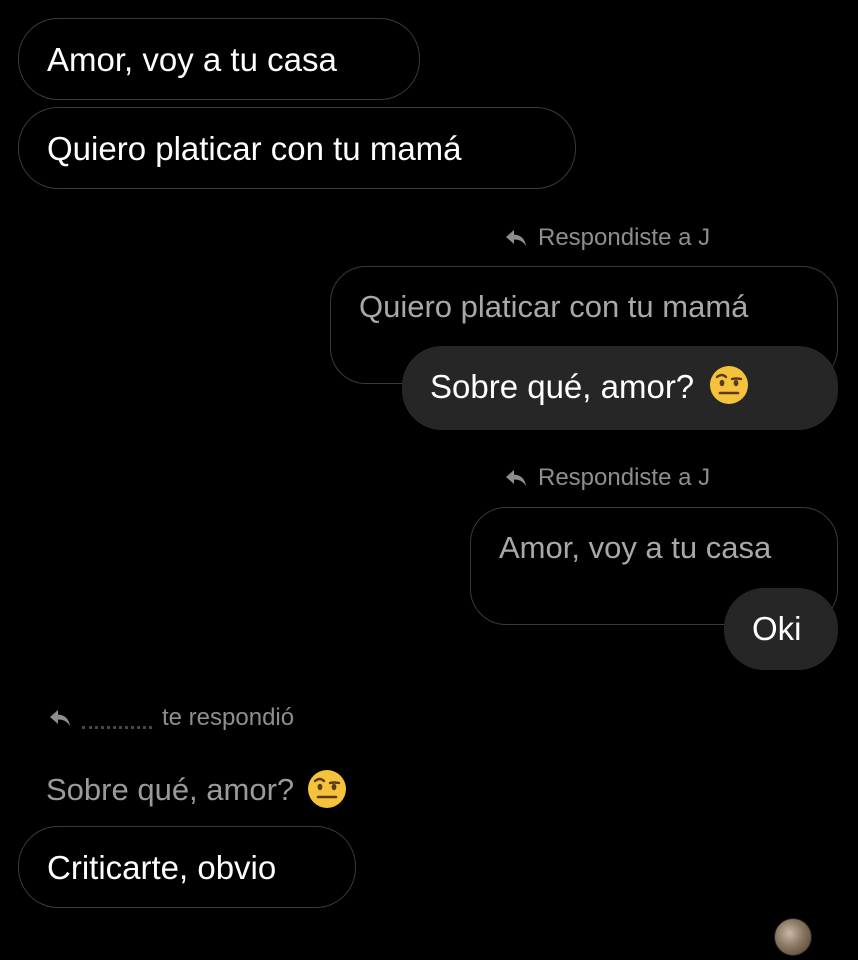  Describe the element at coordinates (228, 717) in the screenshot. I see `reply-label-text: te respondió` at that location.